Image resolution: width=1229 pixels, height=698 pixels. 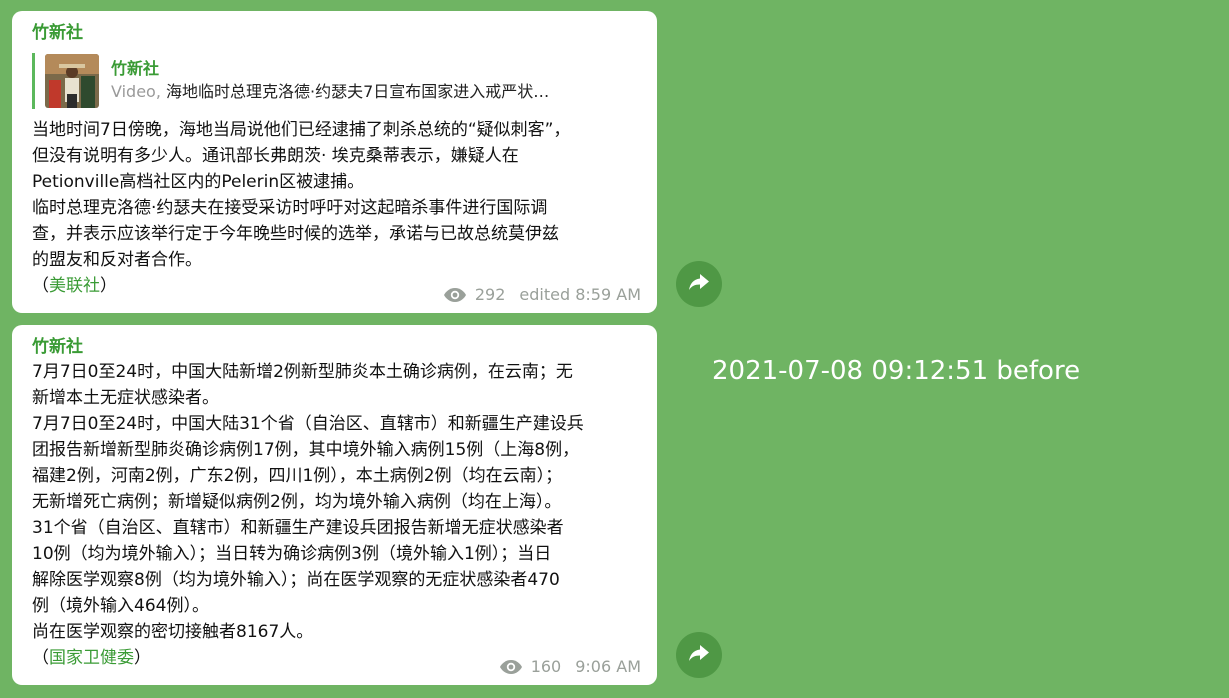 What do you see at coordinates (302, 372) in the screenshot?
I see `text-line: 7月7日0至24时，中国大陆新增2例新型肺炎本土确诊病例，在云南；无` at bounding box center [302, 372].